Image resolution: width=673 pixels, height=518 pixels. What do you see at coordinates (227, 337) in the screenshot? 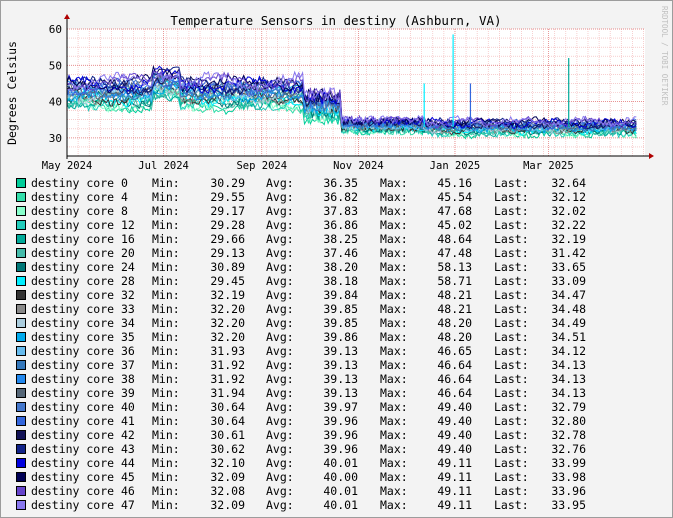
I see `legend-min-value: 32.20` at bounding box center [227, 337].